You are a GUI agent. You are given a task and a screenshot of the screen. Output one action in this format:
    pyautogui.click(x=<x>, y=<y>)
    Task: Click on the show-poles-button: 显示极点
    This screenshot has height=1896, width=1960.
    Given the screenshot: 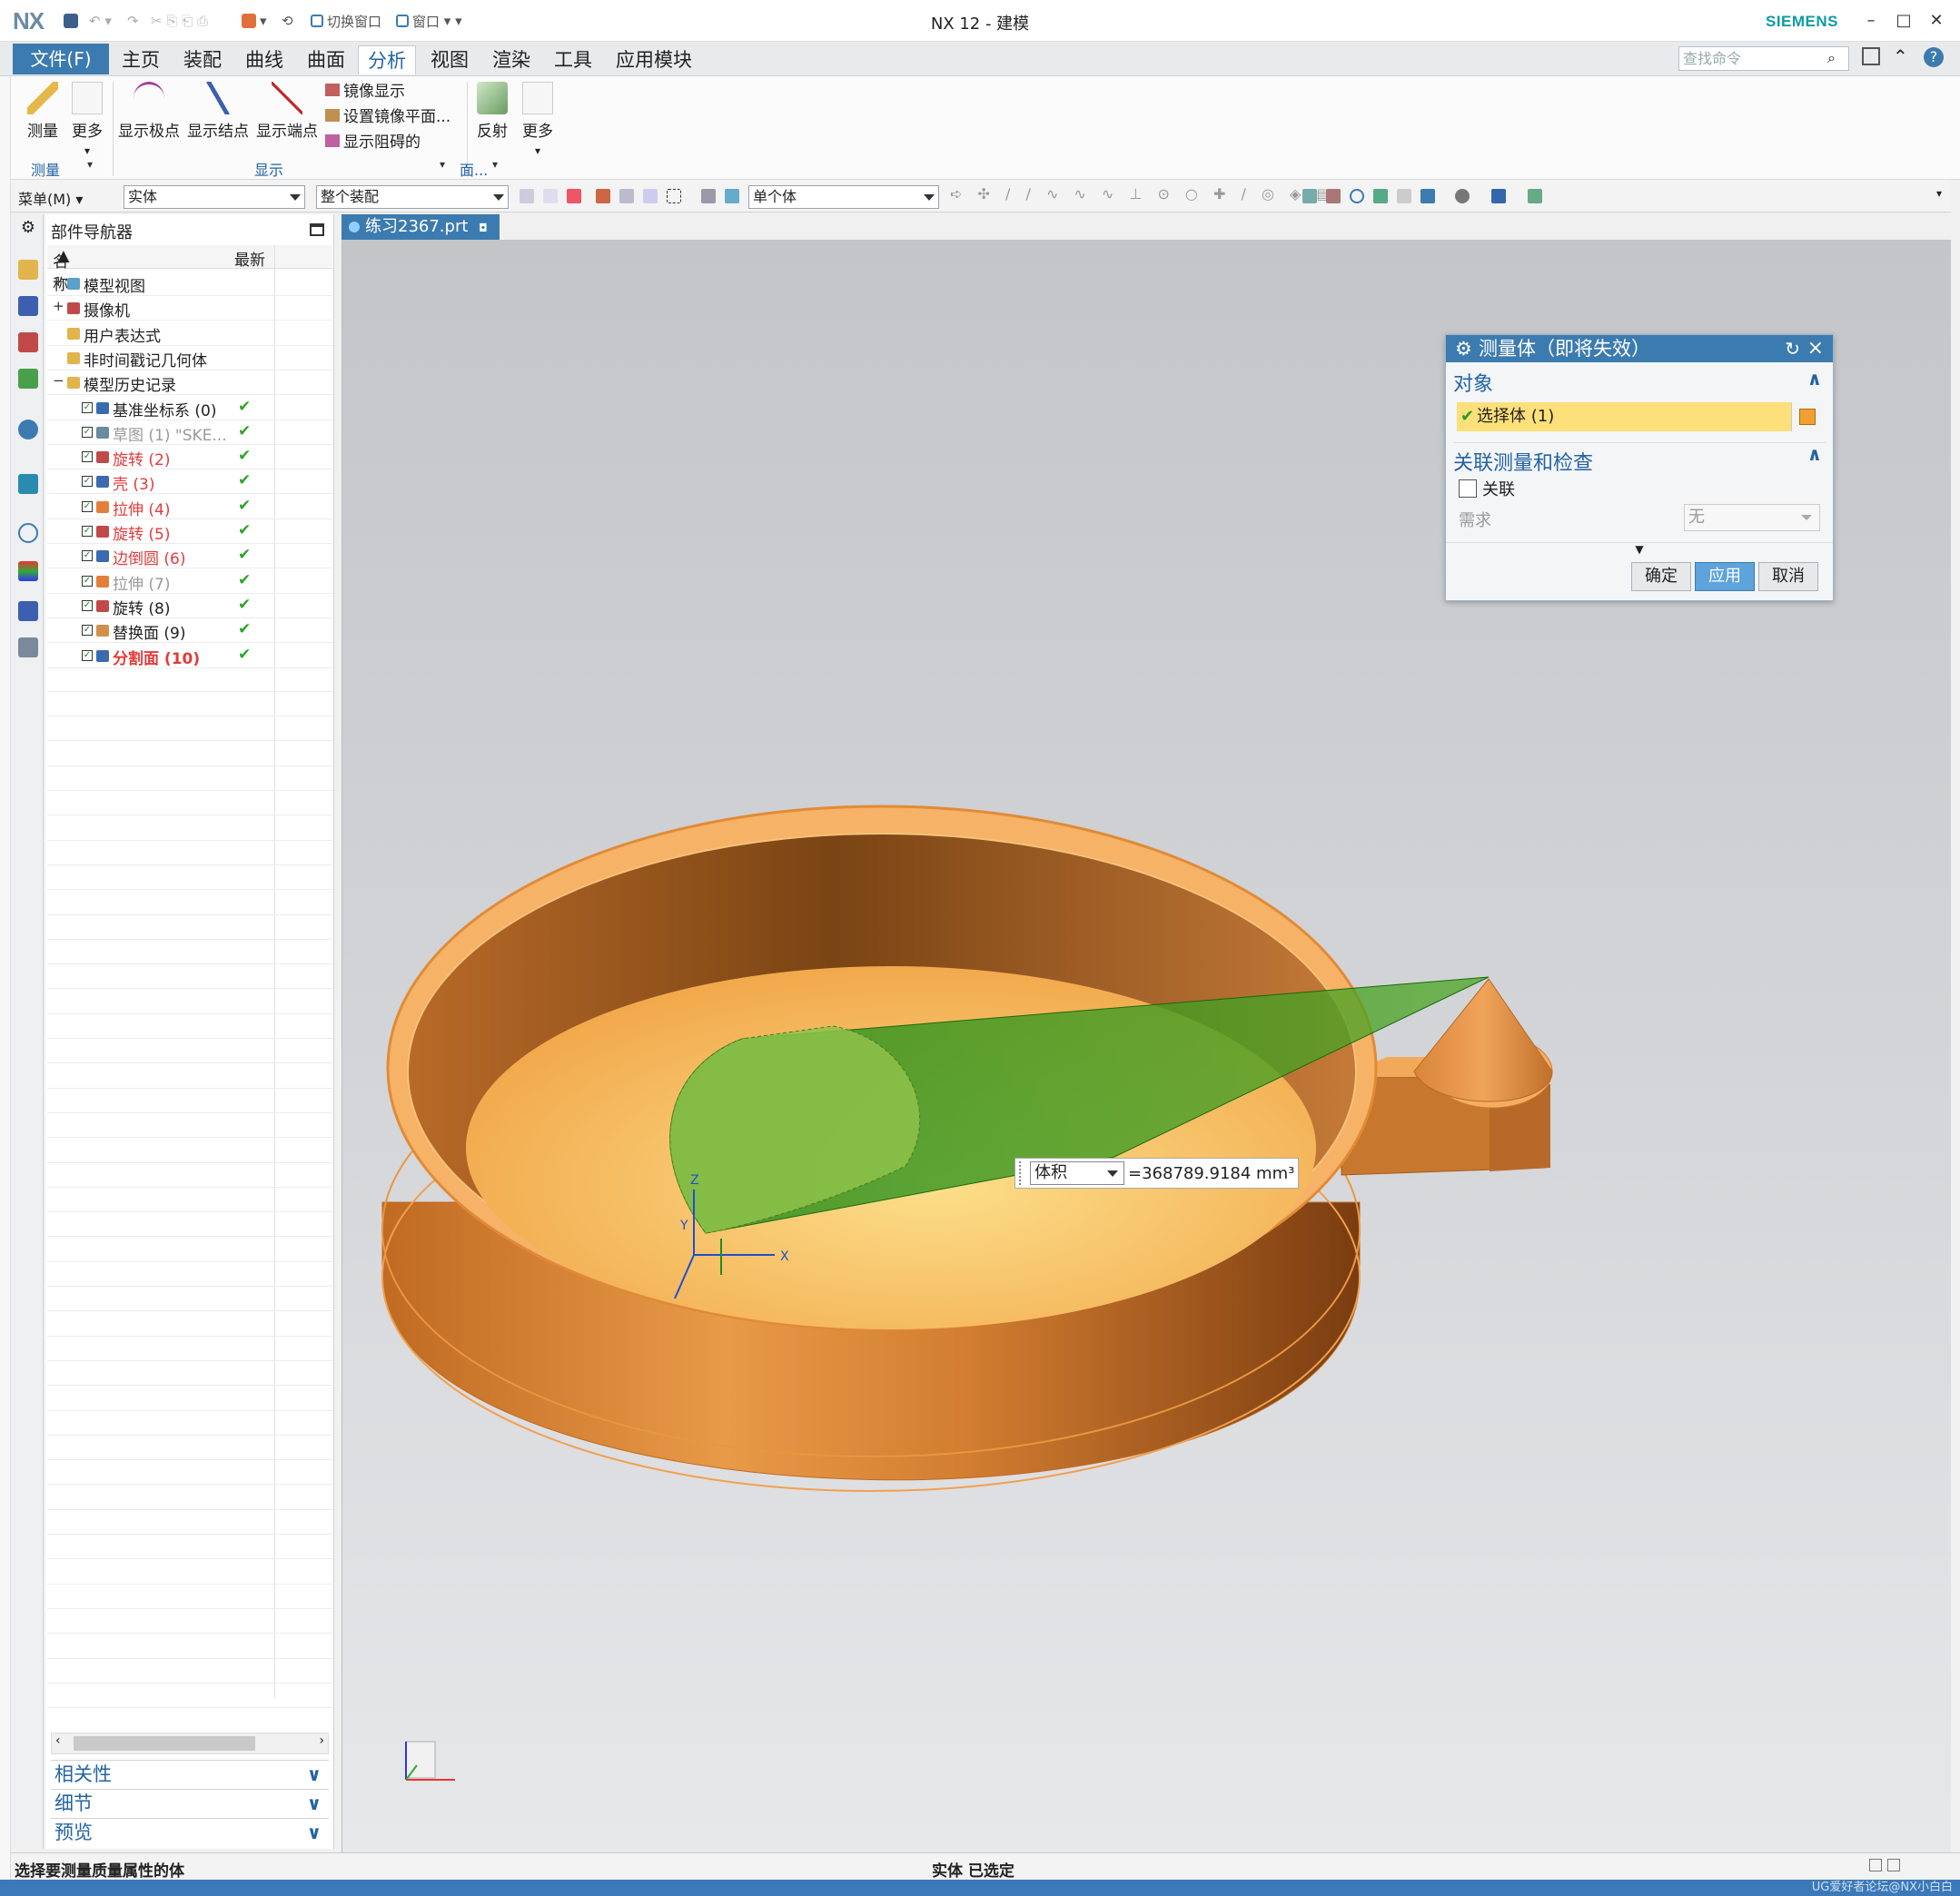 What is the action you would take?
    pyautogui.click(x=149, y=112)
    